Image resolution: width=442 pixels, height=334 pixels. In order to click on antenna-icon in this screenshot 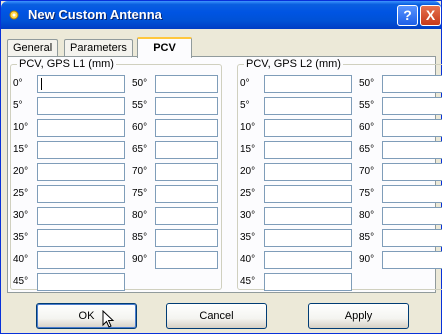, I will do `click(14, 15)`.